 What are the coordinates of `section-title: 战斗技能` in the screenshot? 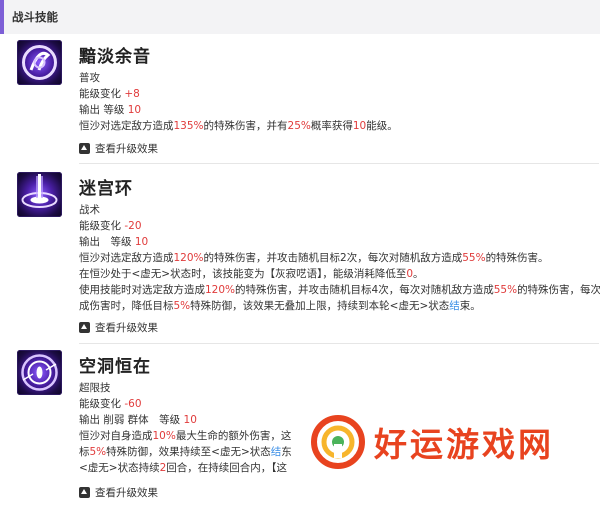 It's located at (35, 17).